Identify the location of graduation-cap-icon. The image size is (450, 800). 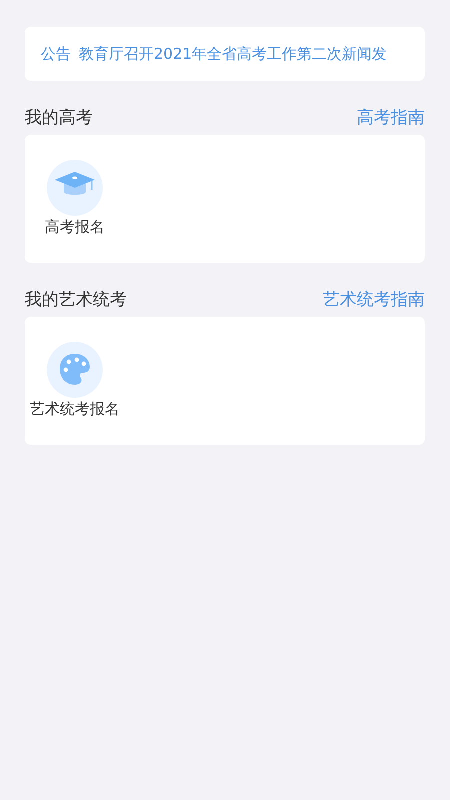
(75, 188).